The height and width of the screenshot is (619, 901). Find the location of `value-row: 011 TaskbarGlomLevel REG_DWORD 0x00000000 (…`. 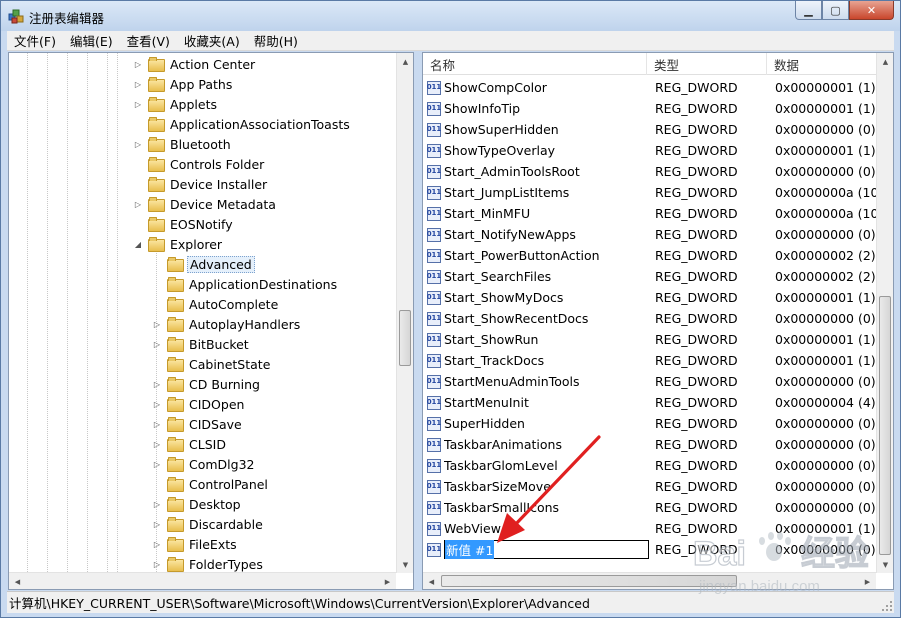

value-row: 011 TaskbarGlomLevel REG_DWORD 0x00000000 (… is located at coordinates (651, 465).